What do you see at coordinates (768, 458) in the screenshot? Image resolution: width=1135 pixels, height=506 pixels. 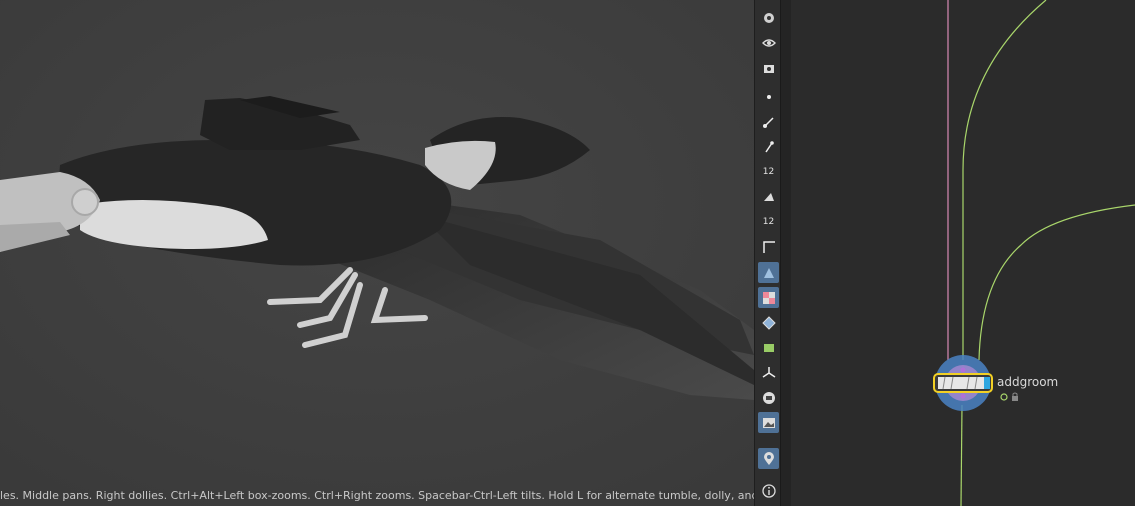 I see `pin-icon` at bounding box center [768, 458].